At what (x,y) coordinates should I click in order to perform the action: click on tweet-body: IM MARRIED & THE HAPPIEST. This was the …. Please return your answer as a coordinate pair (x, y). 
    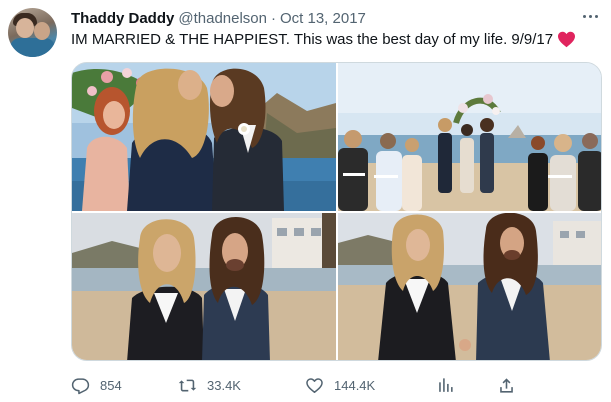
    Looking at the image, I should click on (312, 39).